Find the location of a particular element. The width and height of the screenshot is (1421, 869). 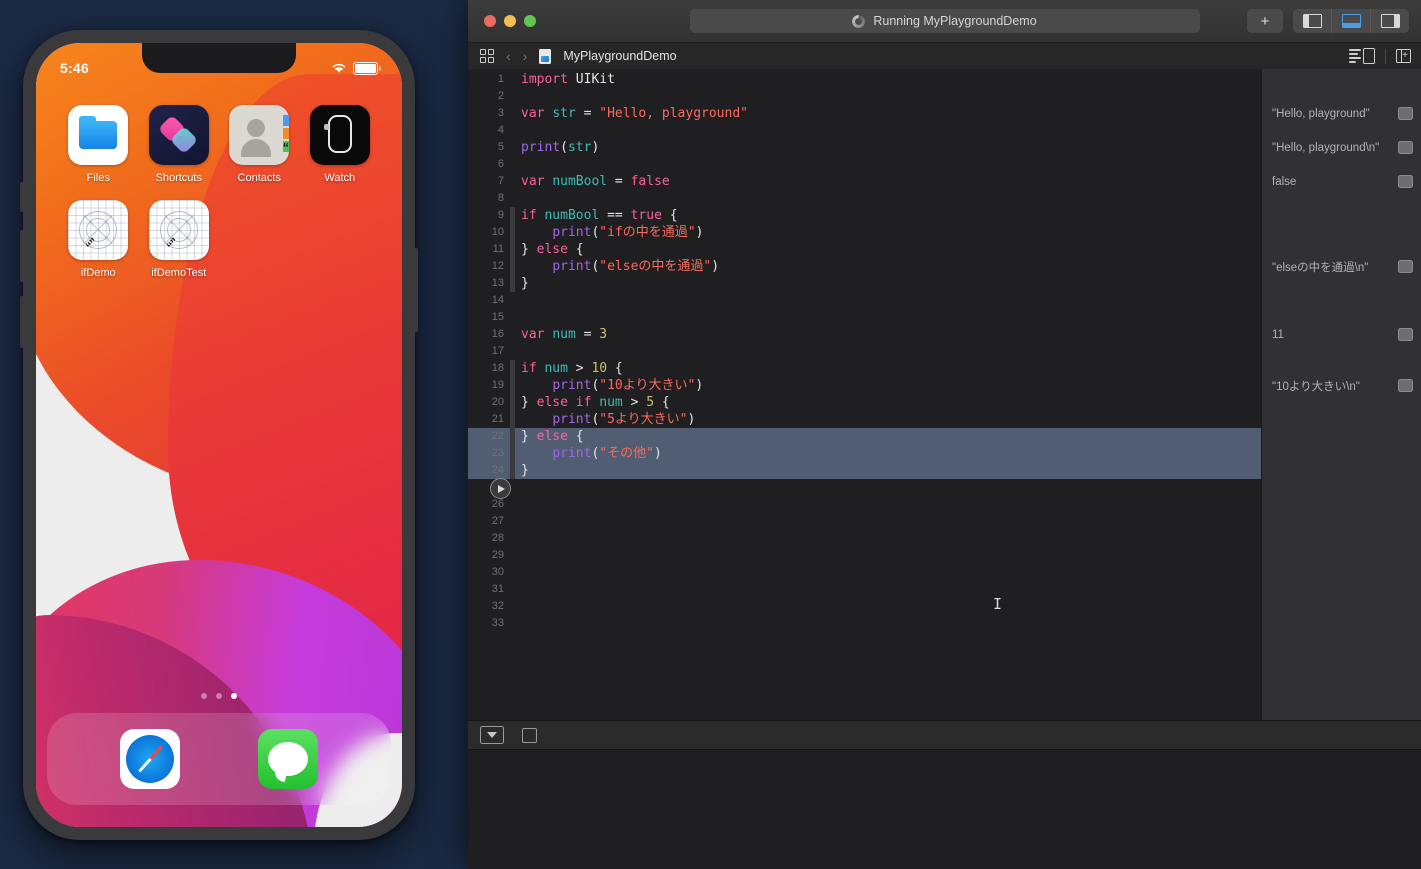

code-line: 14 is located at coordinates (864, 300).